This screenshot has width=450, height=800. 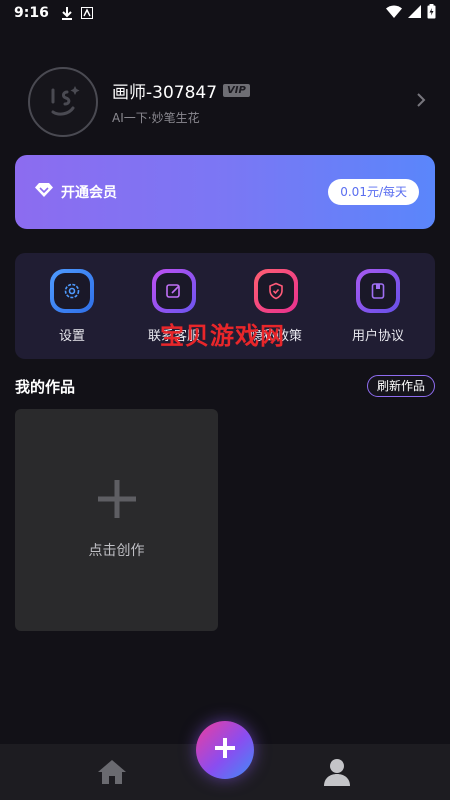 I want to click on create-fab-button, so click(x=225, y=750).